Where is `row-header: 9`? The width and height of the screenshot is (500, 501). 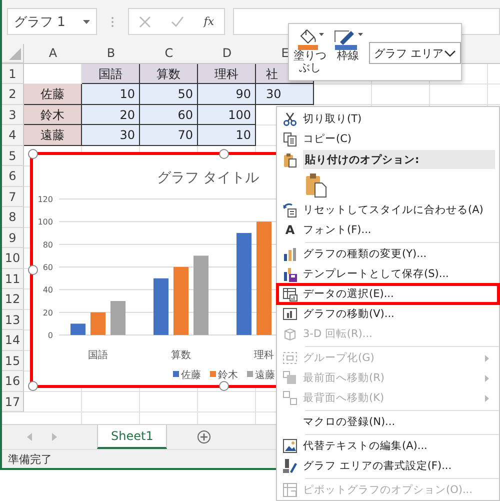
row-header: 9 is located at coordinates (13, 238).